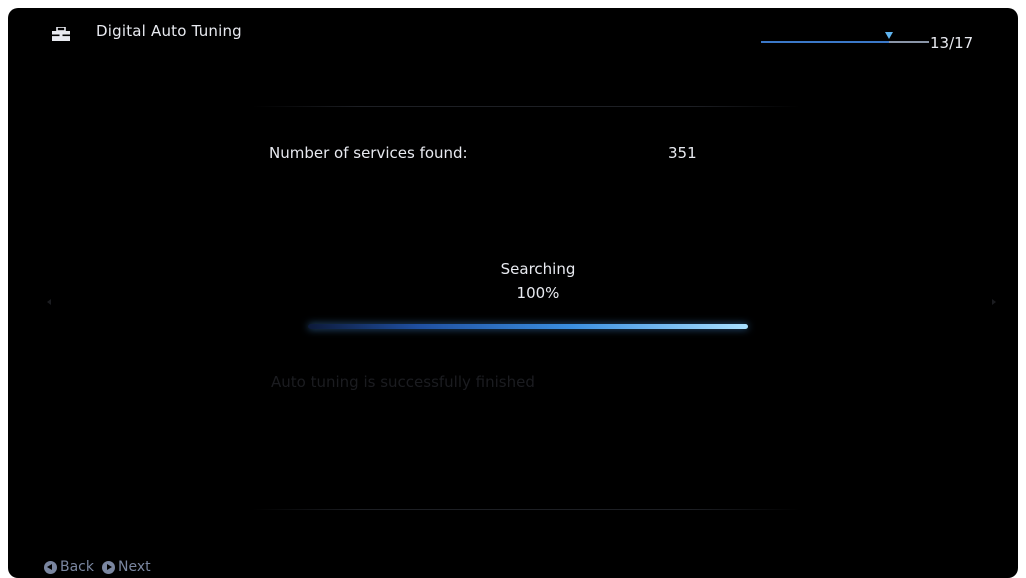 The image size is (1026, 578). I want to click on services-found-label: Number of services found:, so click(368, 153).